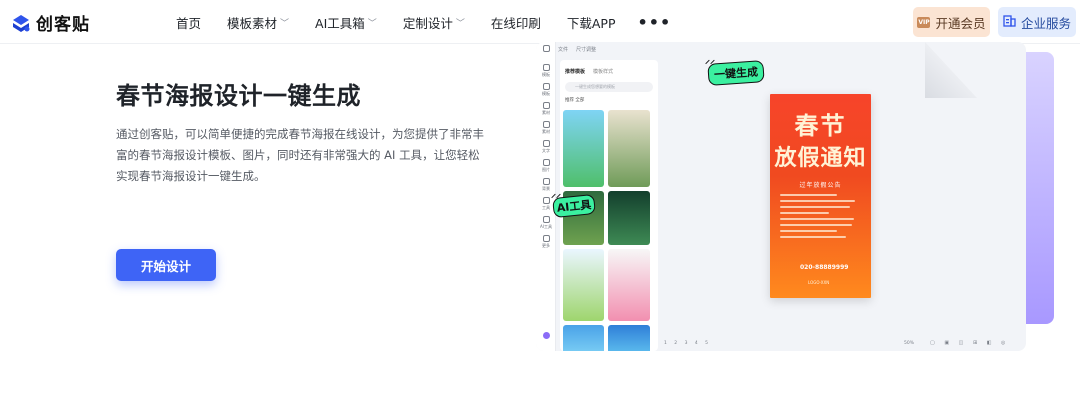 This screenshot has height=407, width=1080. What do you see at coordinates (589, 71) in the screenshot?
I see `panel-tabs: 推荐模板 模板样式` at bounding box center [589, 71].